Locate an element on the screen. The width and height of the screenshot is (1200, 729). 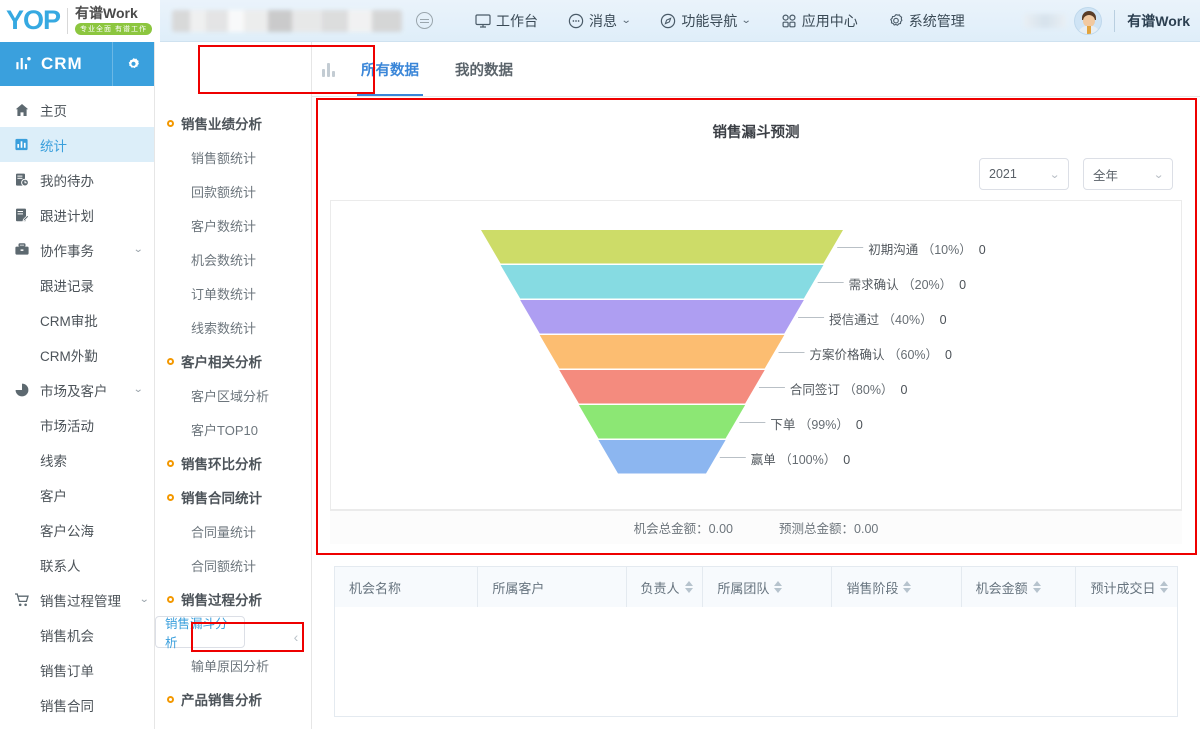
sidebar-item-followup-record: 跟进记录 is located at coordinates (77, 284).